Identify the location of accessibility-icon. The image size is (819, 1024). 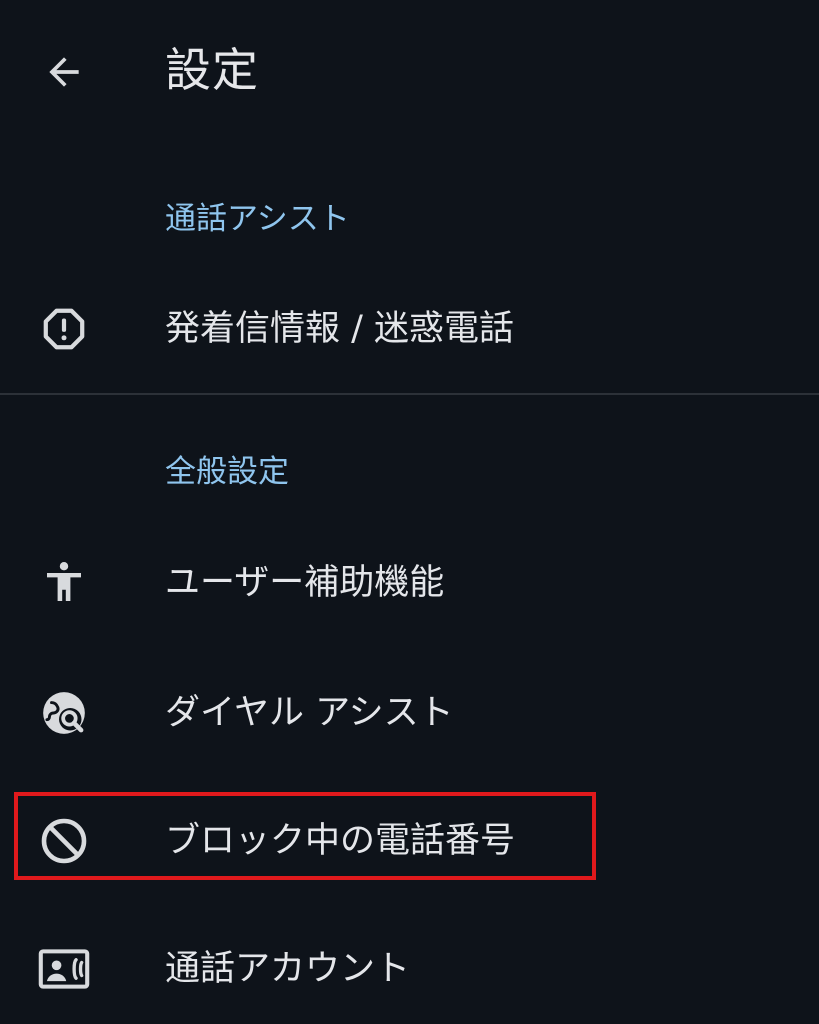
(64, 583).